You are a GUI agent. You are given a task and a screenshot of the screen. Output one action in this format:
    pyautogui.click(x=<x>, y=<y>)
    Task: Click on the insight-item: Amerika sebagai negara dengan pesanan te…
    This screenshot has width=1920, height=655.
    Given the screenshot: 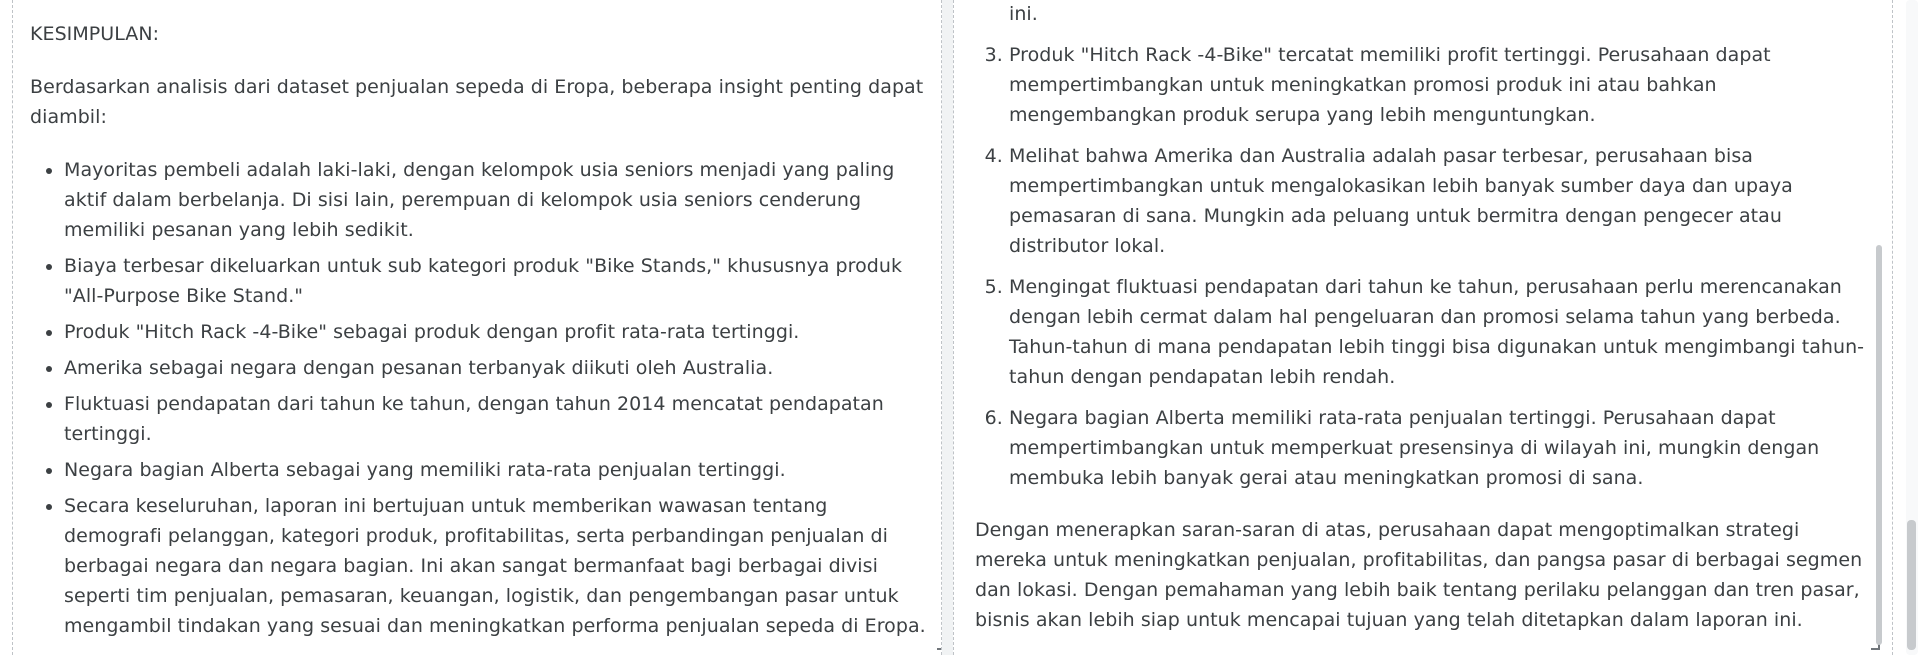 What is the action you would take?
    pyautogui.click(x=497, y=368)
    